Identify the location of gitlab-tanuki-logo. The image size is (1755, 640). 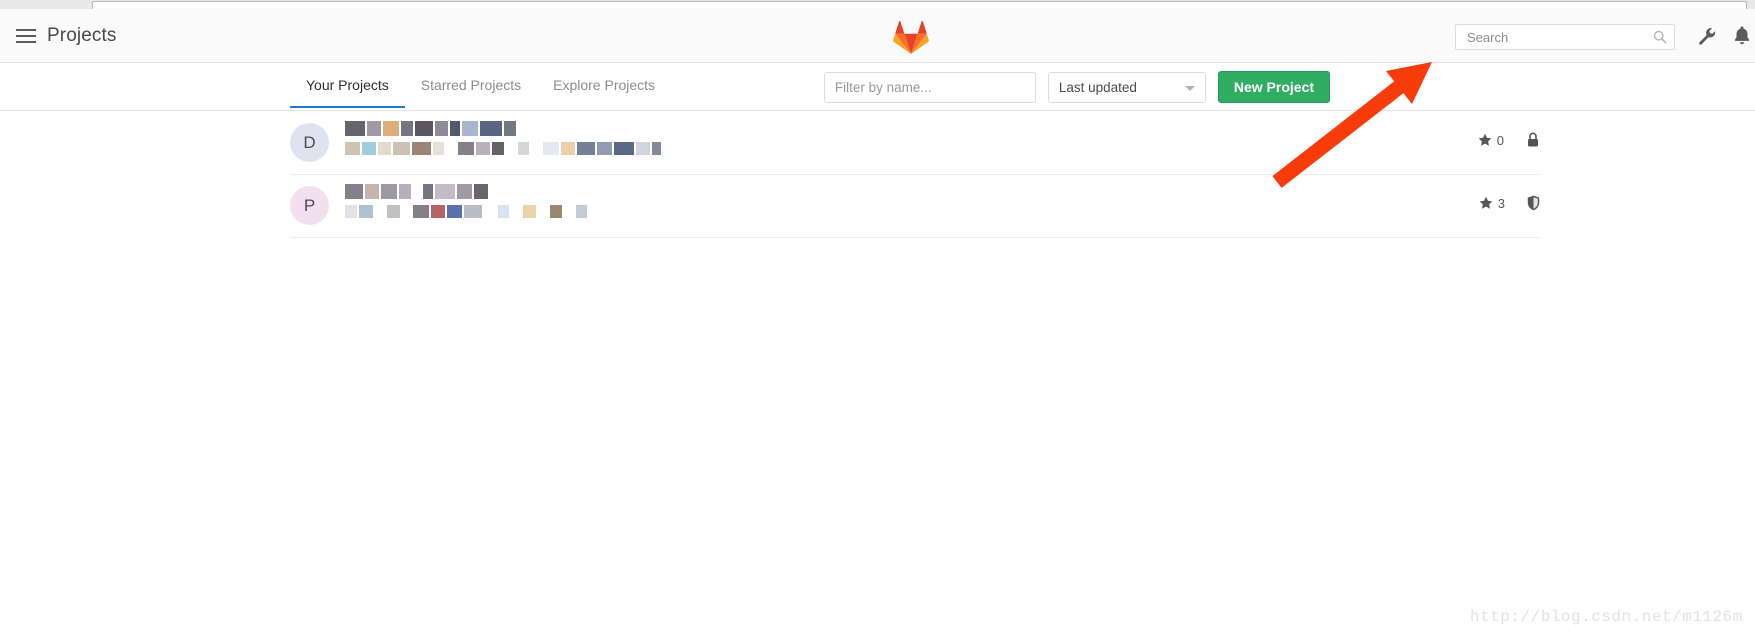
(911, 37).